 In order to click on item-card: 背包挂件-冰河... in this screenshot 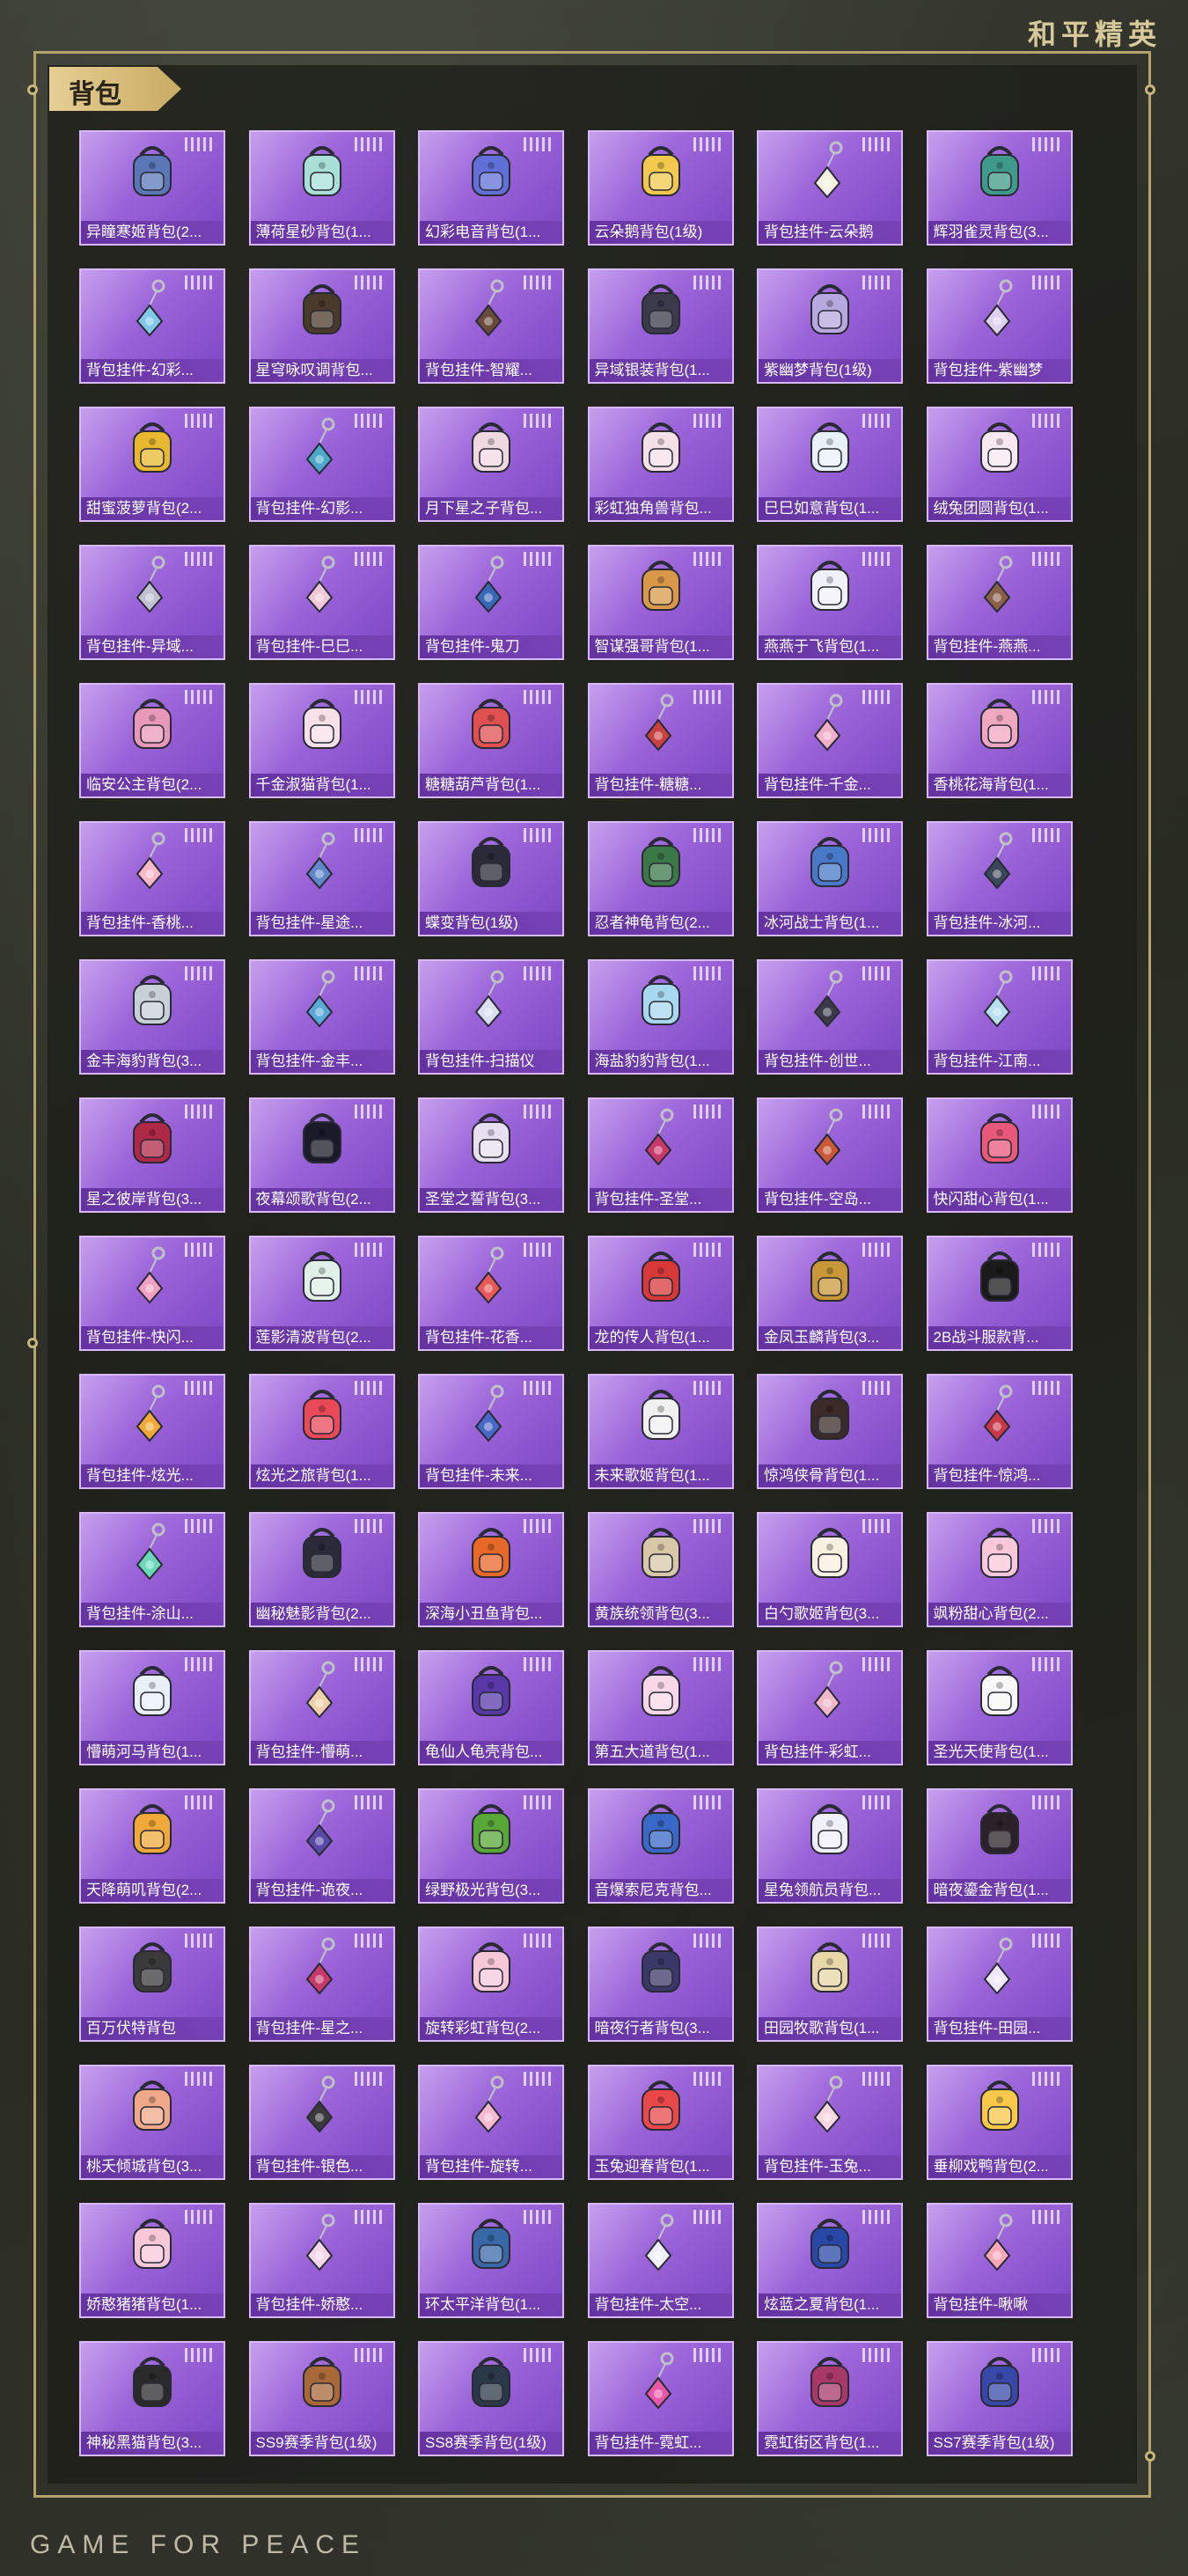, I will do `click(1000, 878)`.